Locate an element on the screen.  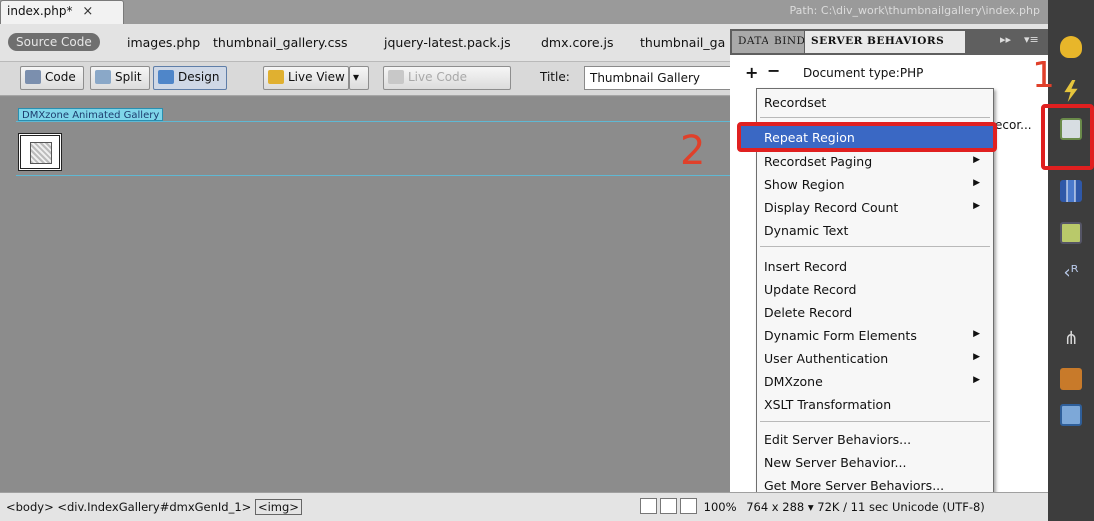
pointer-tool-icon is located at coordinates (648, 506).